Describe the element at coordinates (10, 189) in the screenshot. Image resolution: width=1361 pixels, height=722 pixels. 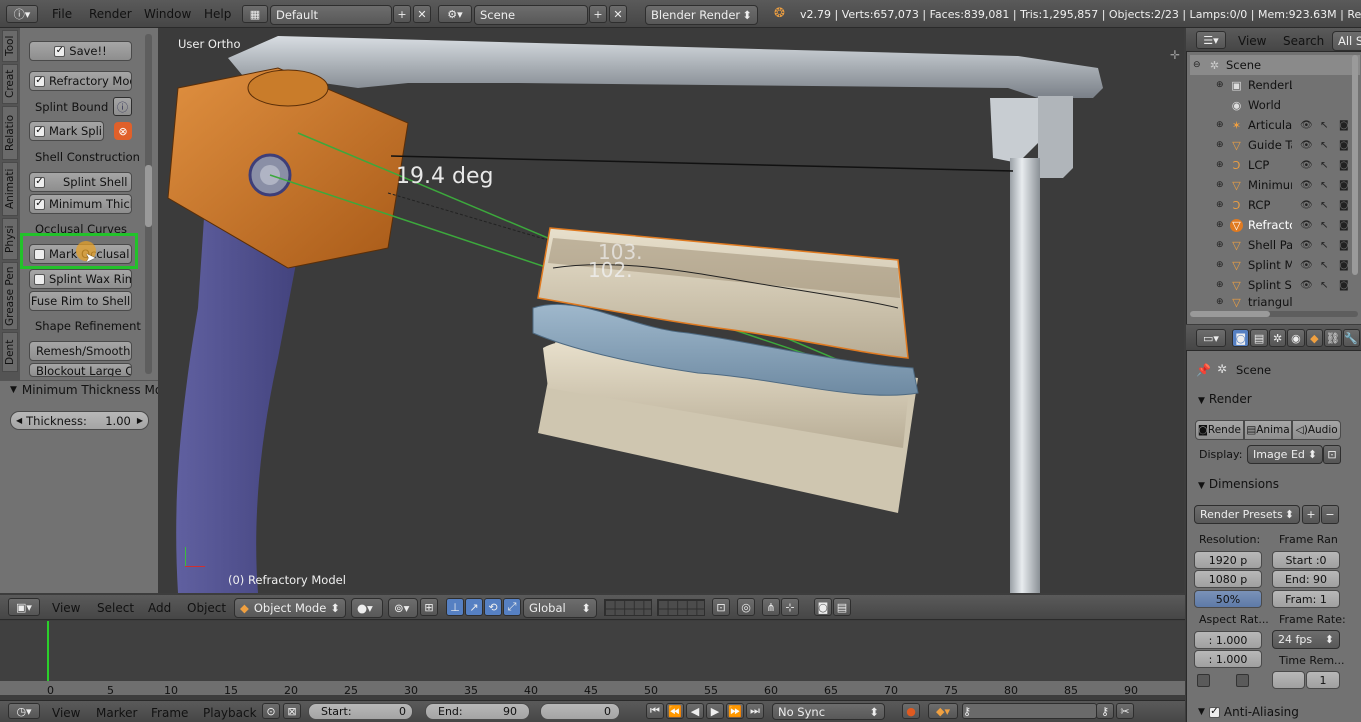
I see `tab-animation: Animati` at that location.